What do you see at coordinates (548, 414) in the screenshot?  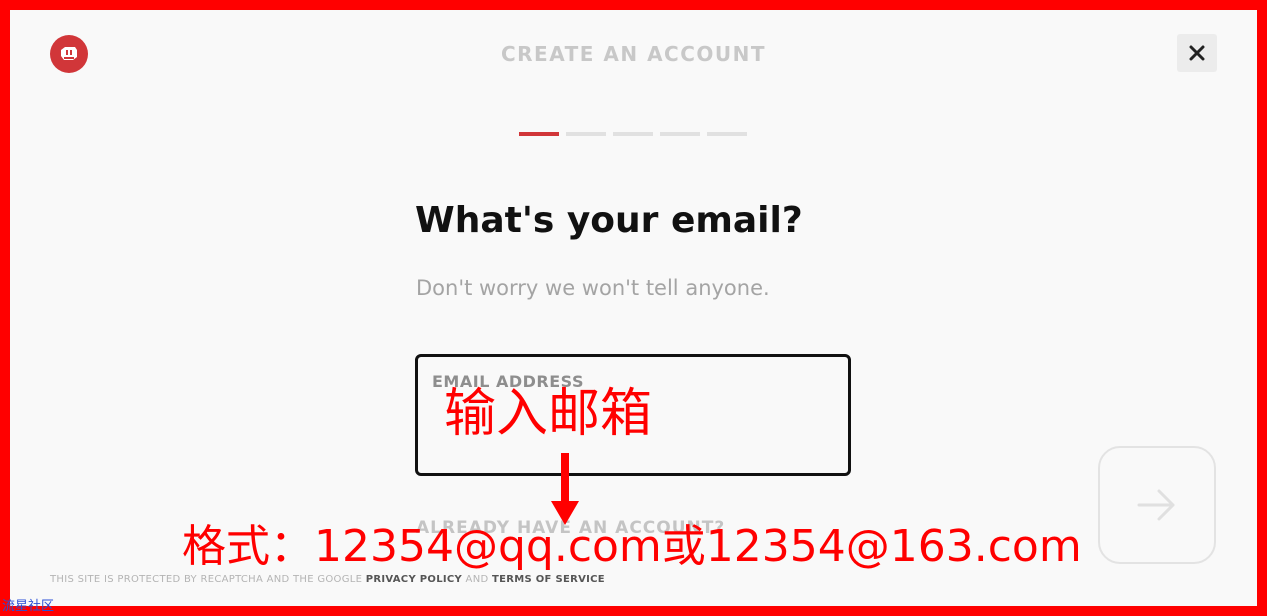 I see `annotation-input-email: 输入邮箱` at bounding box center [548, 414].